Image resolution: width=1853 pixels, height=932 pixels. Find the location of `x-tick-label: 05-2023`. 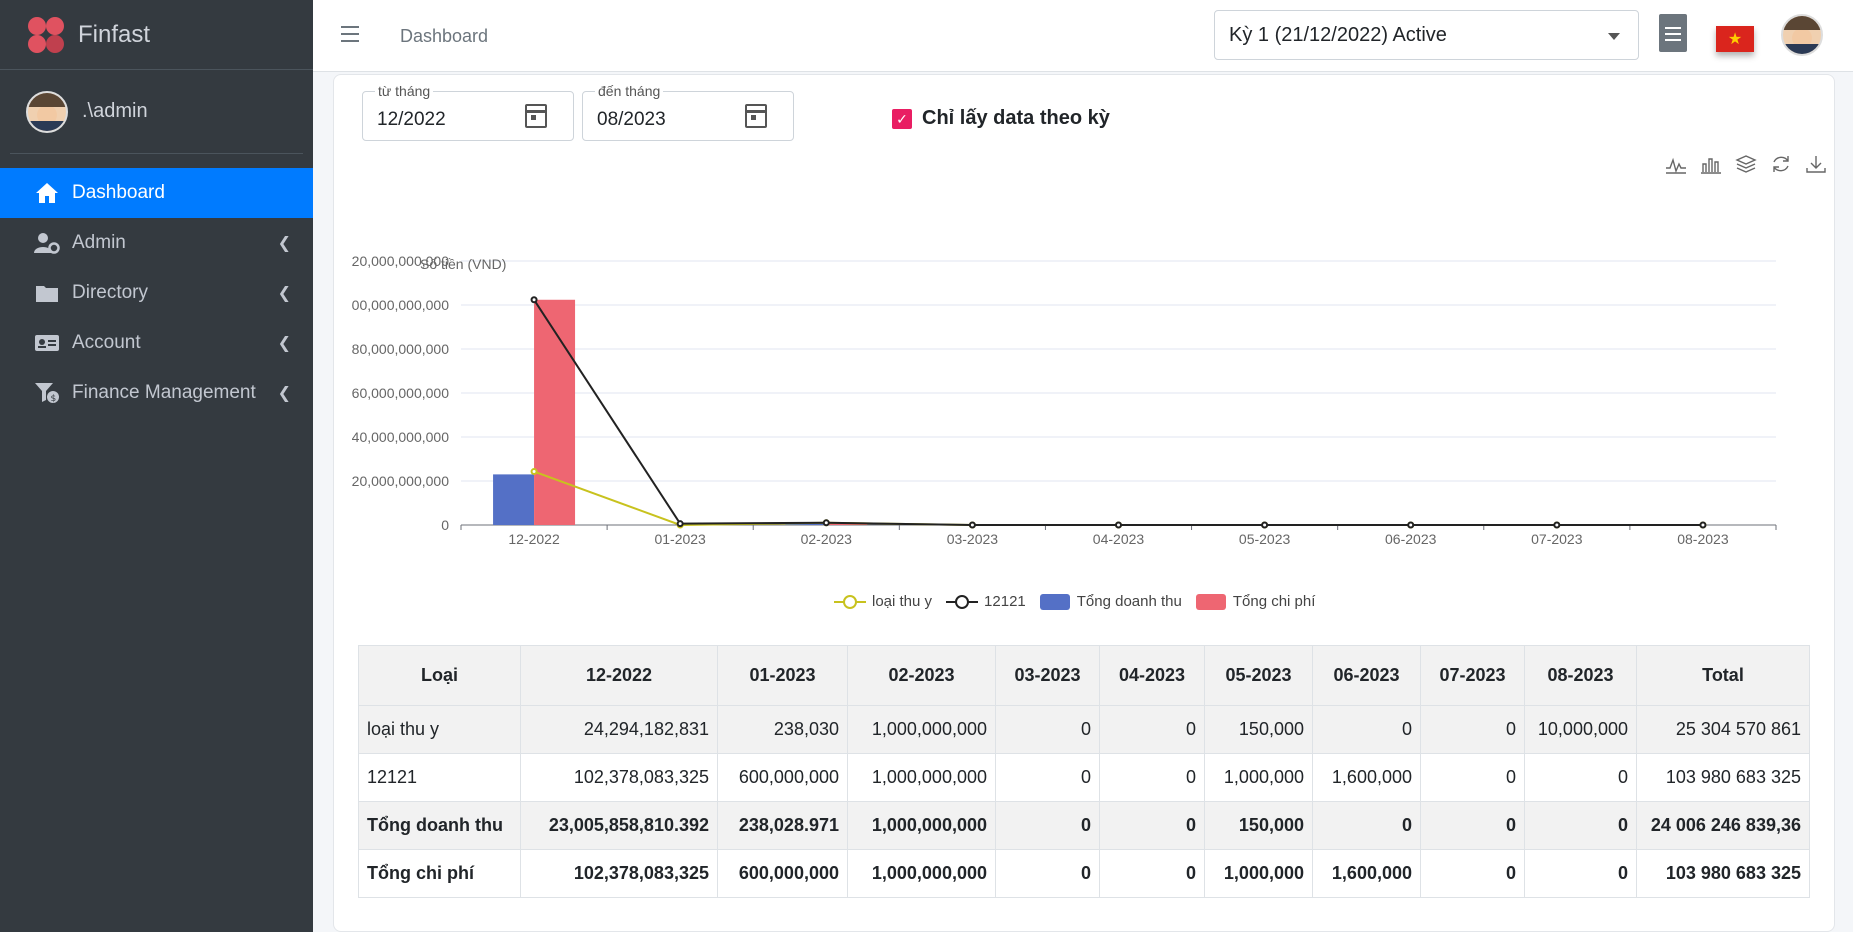

x-tick-label: 05-2023 is located at coordinates (1265, 539).